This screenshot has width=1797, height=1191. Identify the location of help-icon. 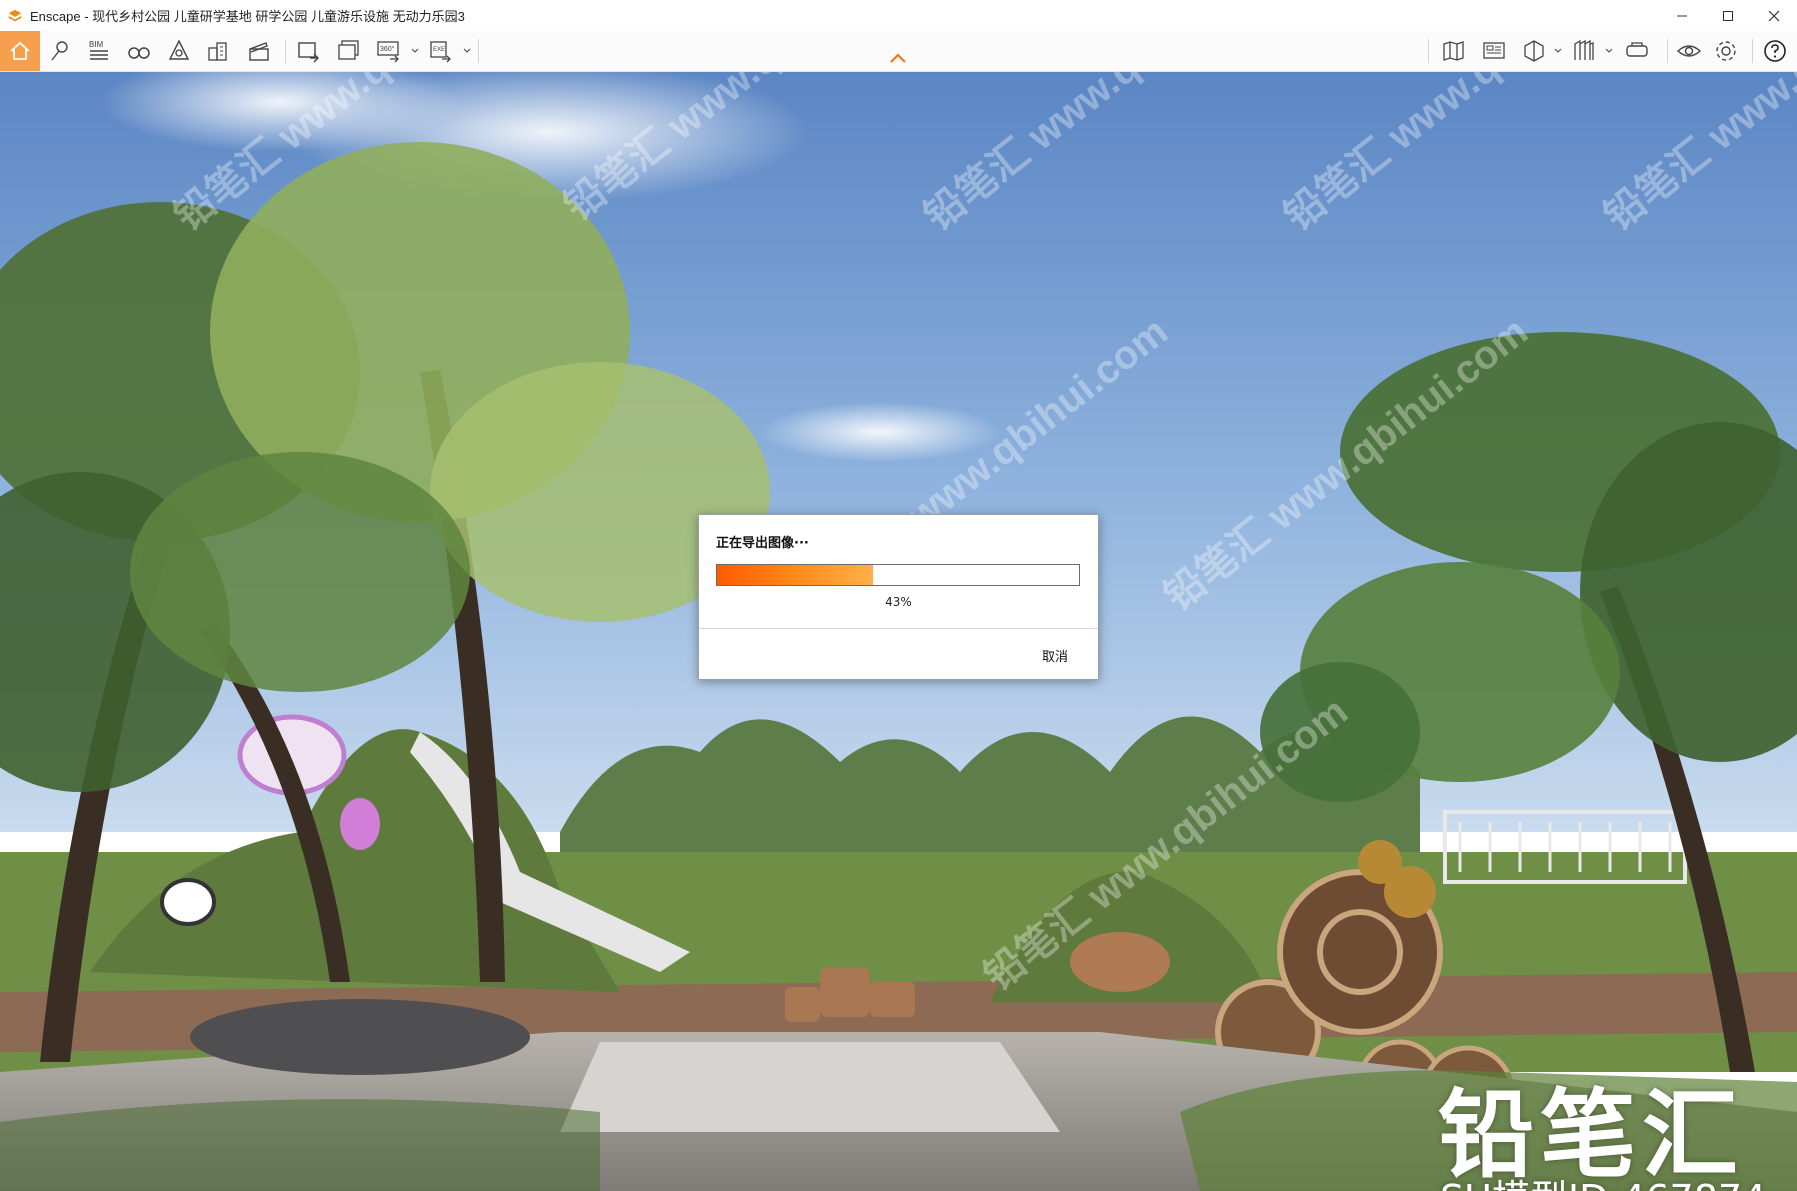
(1775, 51).